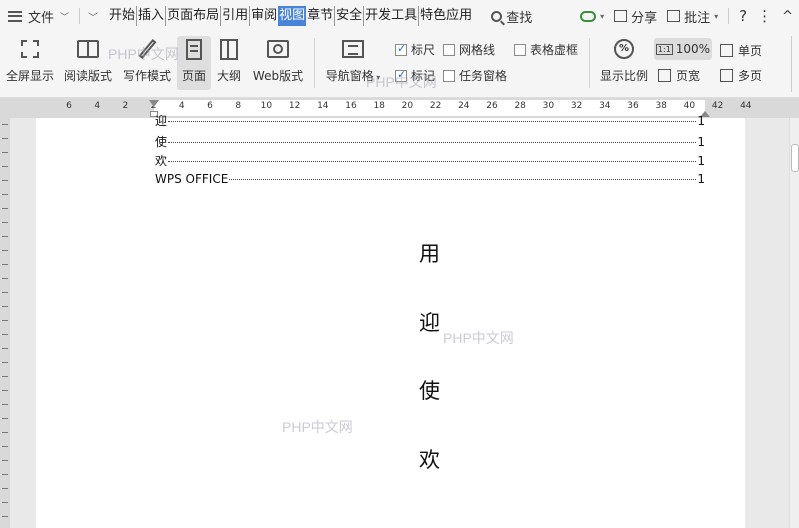 The width and height of the screenshot is (799, 528). What do you see at coordinates (407, 106) in the screenshot?
I see `ruler-number: 20` at bounding box center [407, 106].